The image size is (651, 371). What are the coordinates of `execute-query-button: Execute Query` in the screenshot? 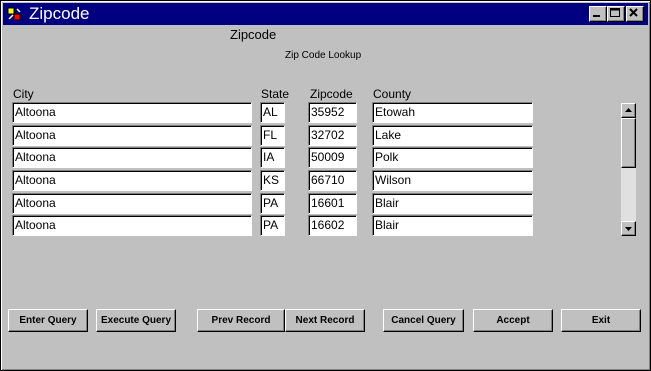 It's located at (136, 320).